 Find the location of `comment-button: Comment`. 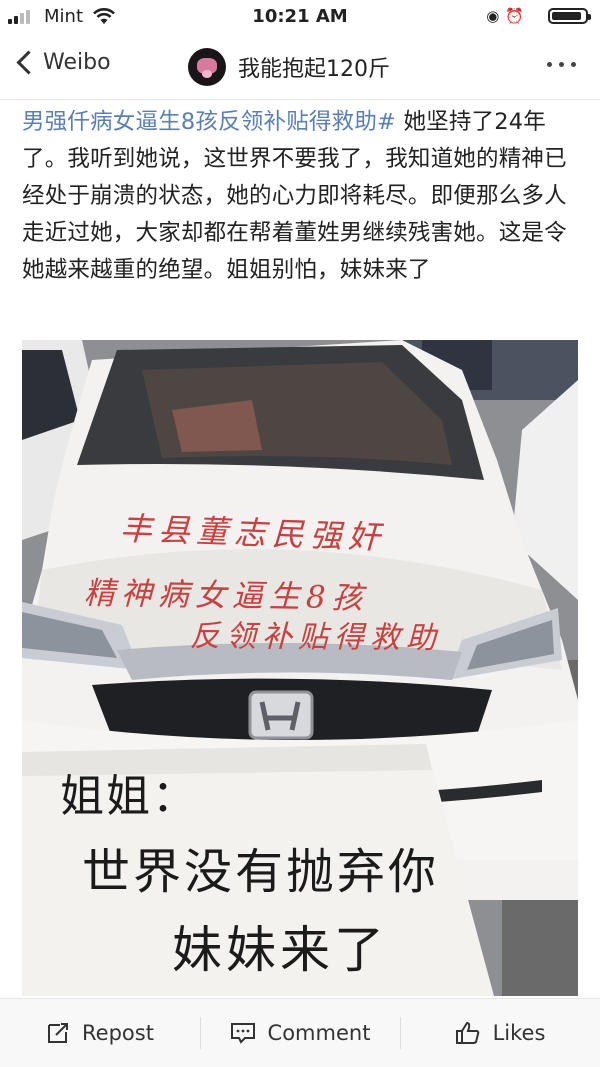

comment-button: Comment is located at coordinates (300, 1033).